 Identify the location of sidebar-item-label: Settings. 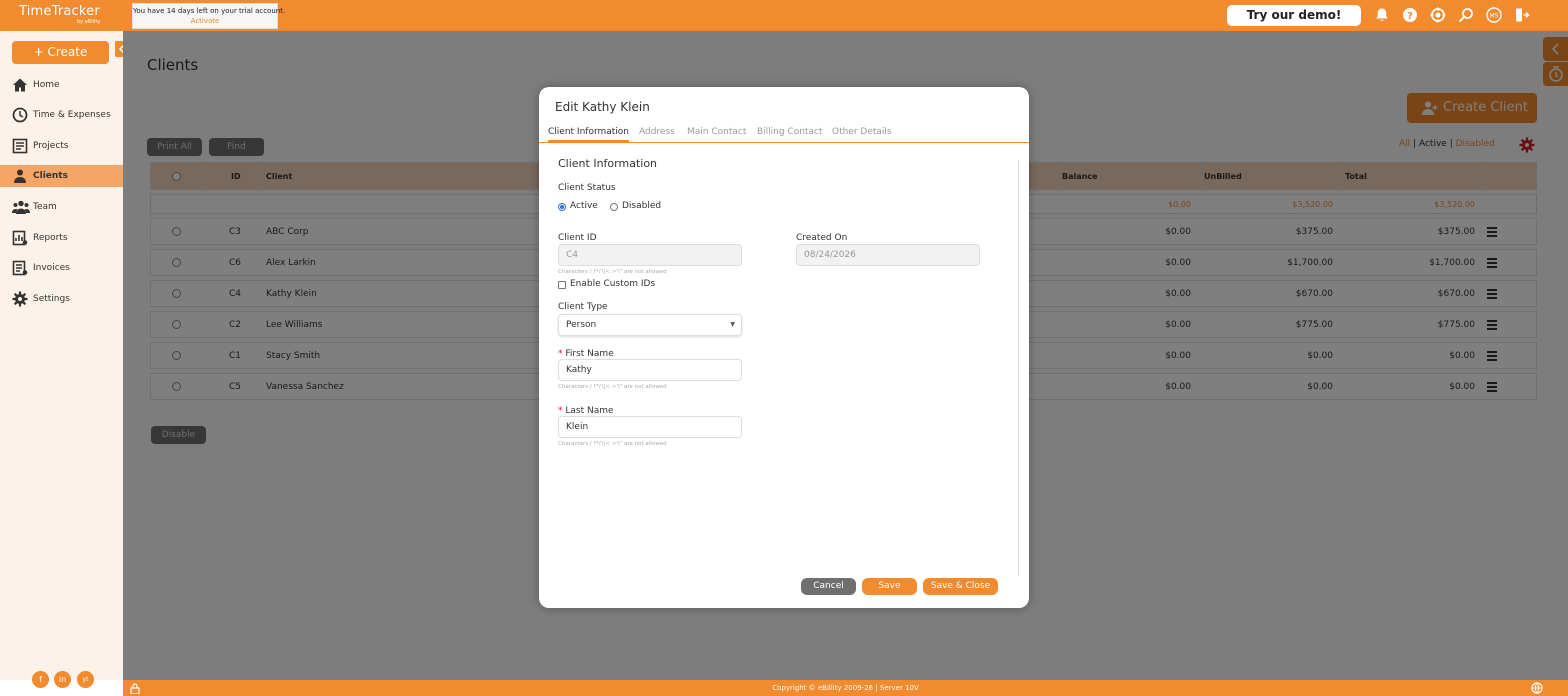
(51, 299).